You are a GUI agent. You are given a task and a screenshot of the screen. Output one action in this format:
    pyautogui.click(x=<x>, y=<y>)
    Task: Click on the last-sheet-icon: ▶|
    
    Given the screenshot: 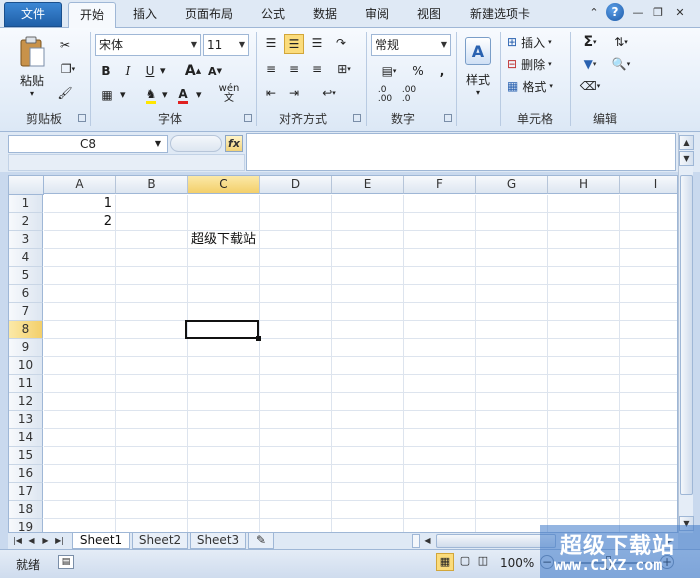 What is the action you would take?
    pyautogui.click(x=59, y=541)
    